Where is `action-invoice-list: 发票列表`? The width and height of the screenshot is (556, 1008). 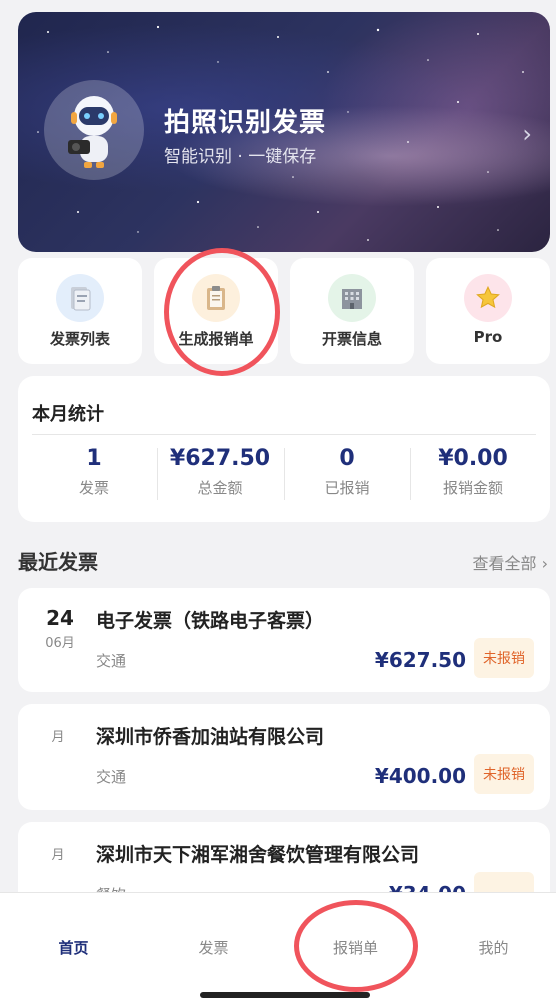
action-invoice-list: 发票列表 is located at coordinates (80, 311).